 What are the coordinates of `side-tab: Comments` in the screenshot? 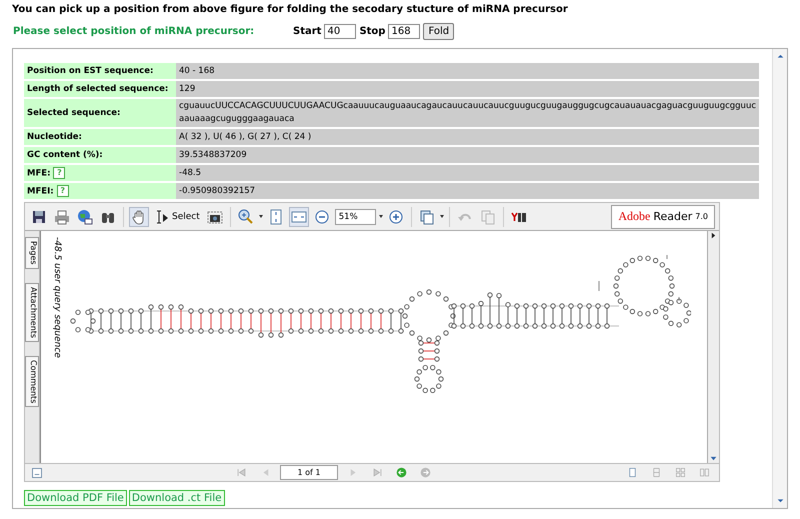 It's located at (32, 381).